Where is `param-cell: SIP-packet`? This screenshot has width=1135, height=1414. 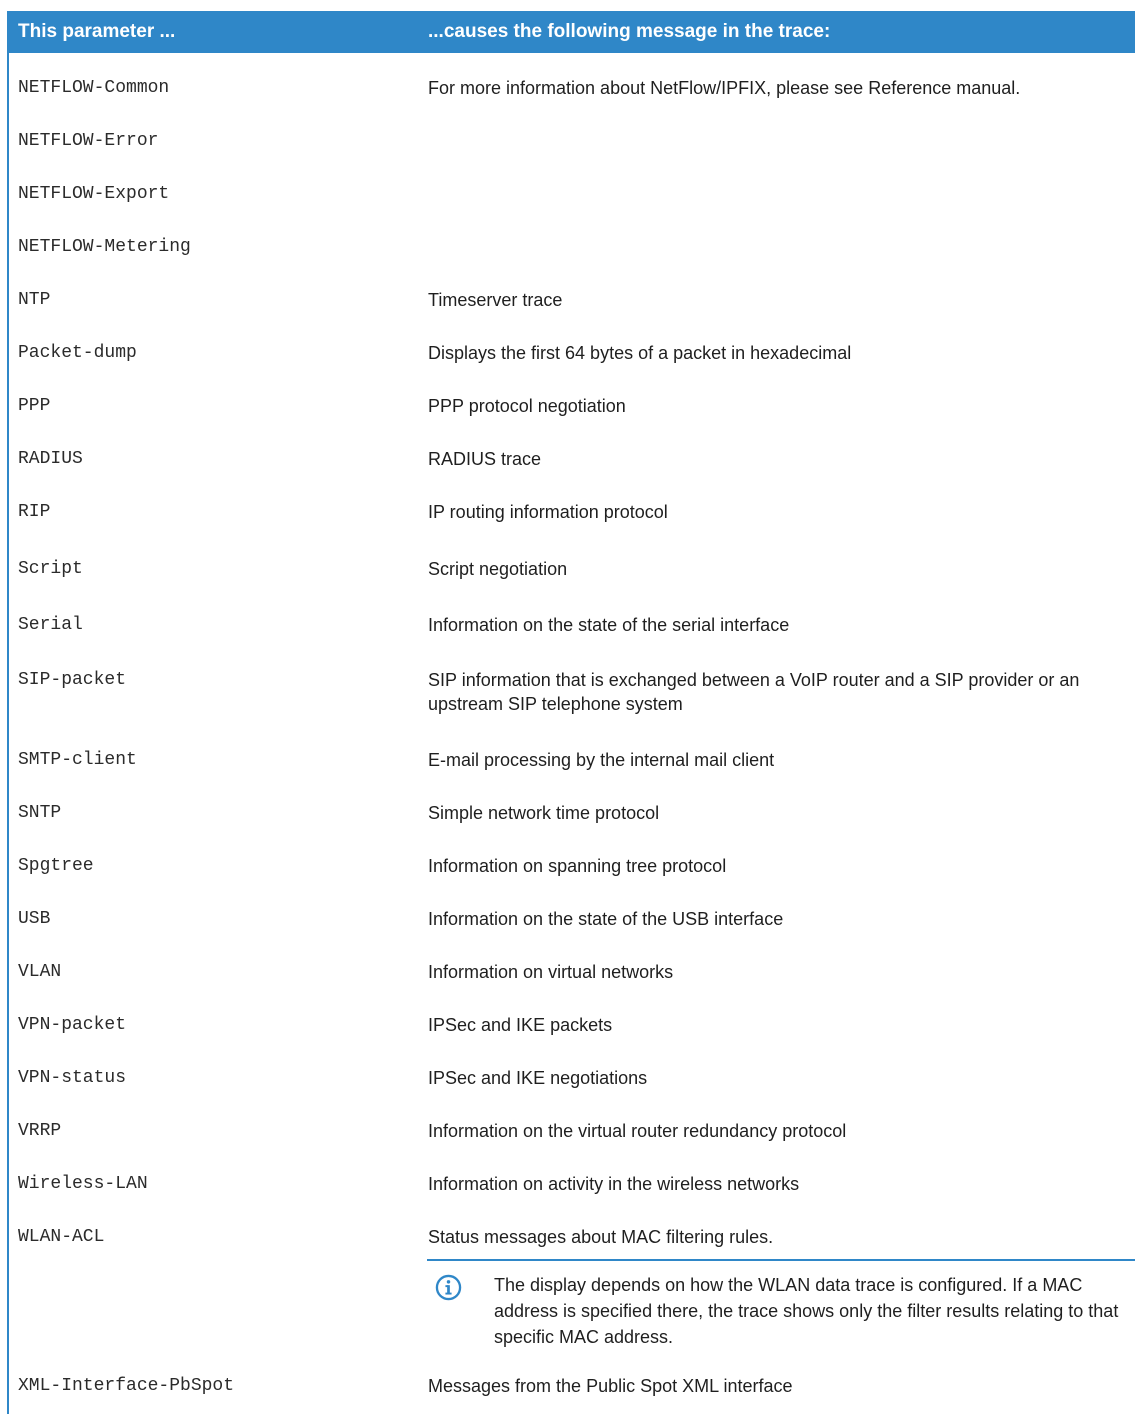
param-cell: SIP-packet is located at coordinates (72, 680).